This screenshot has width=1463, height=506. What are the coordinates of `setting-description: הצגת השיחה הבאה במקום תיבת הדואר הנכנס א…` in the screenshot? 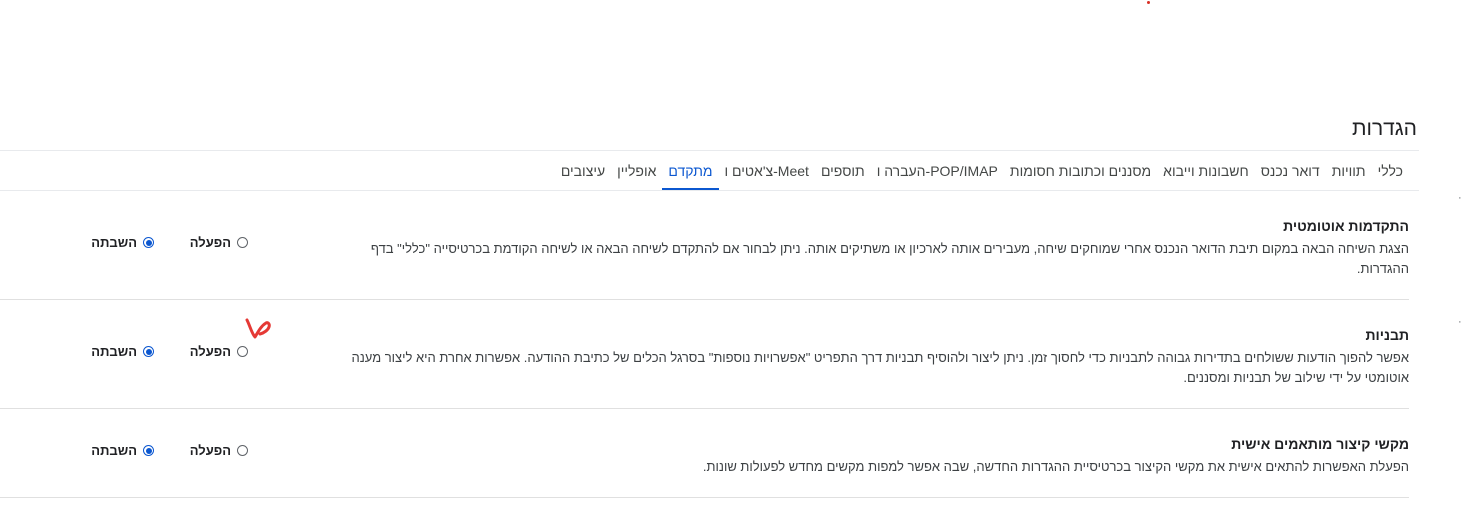 It's located at (889, 258).